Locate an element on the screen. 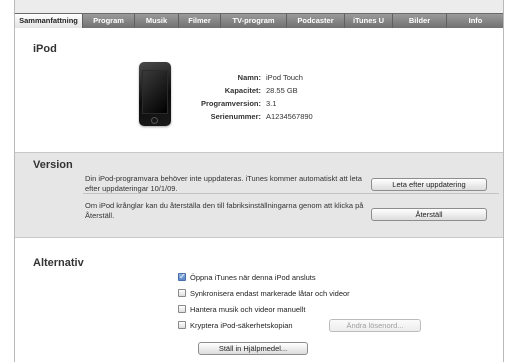 The image size is (512, 362). option-label: Hantera musik och videor manuellt is located at coordinates (248, 309).